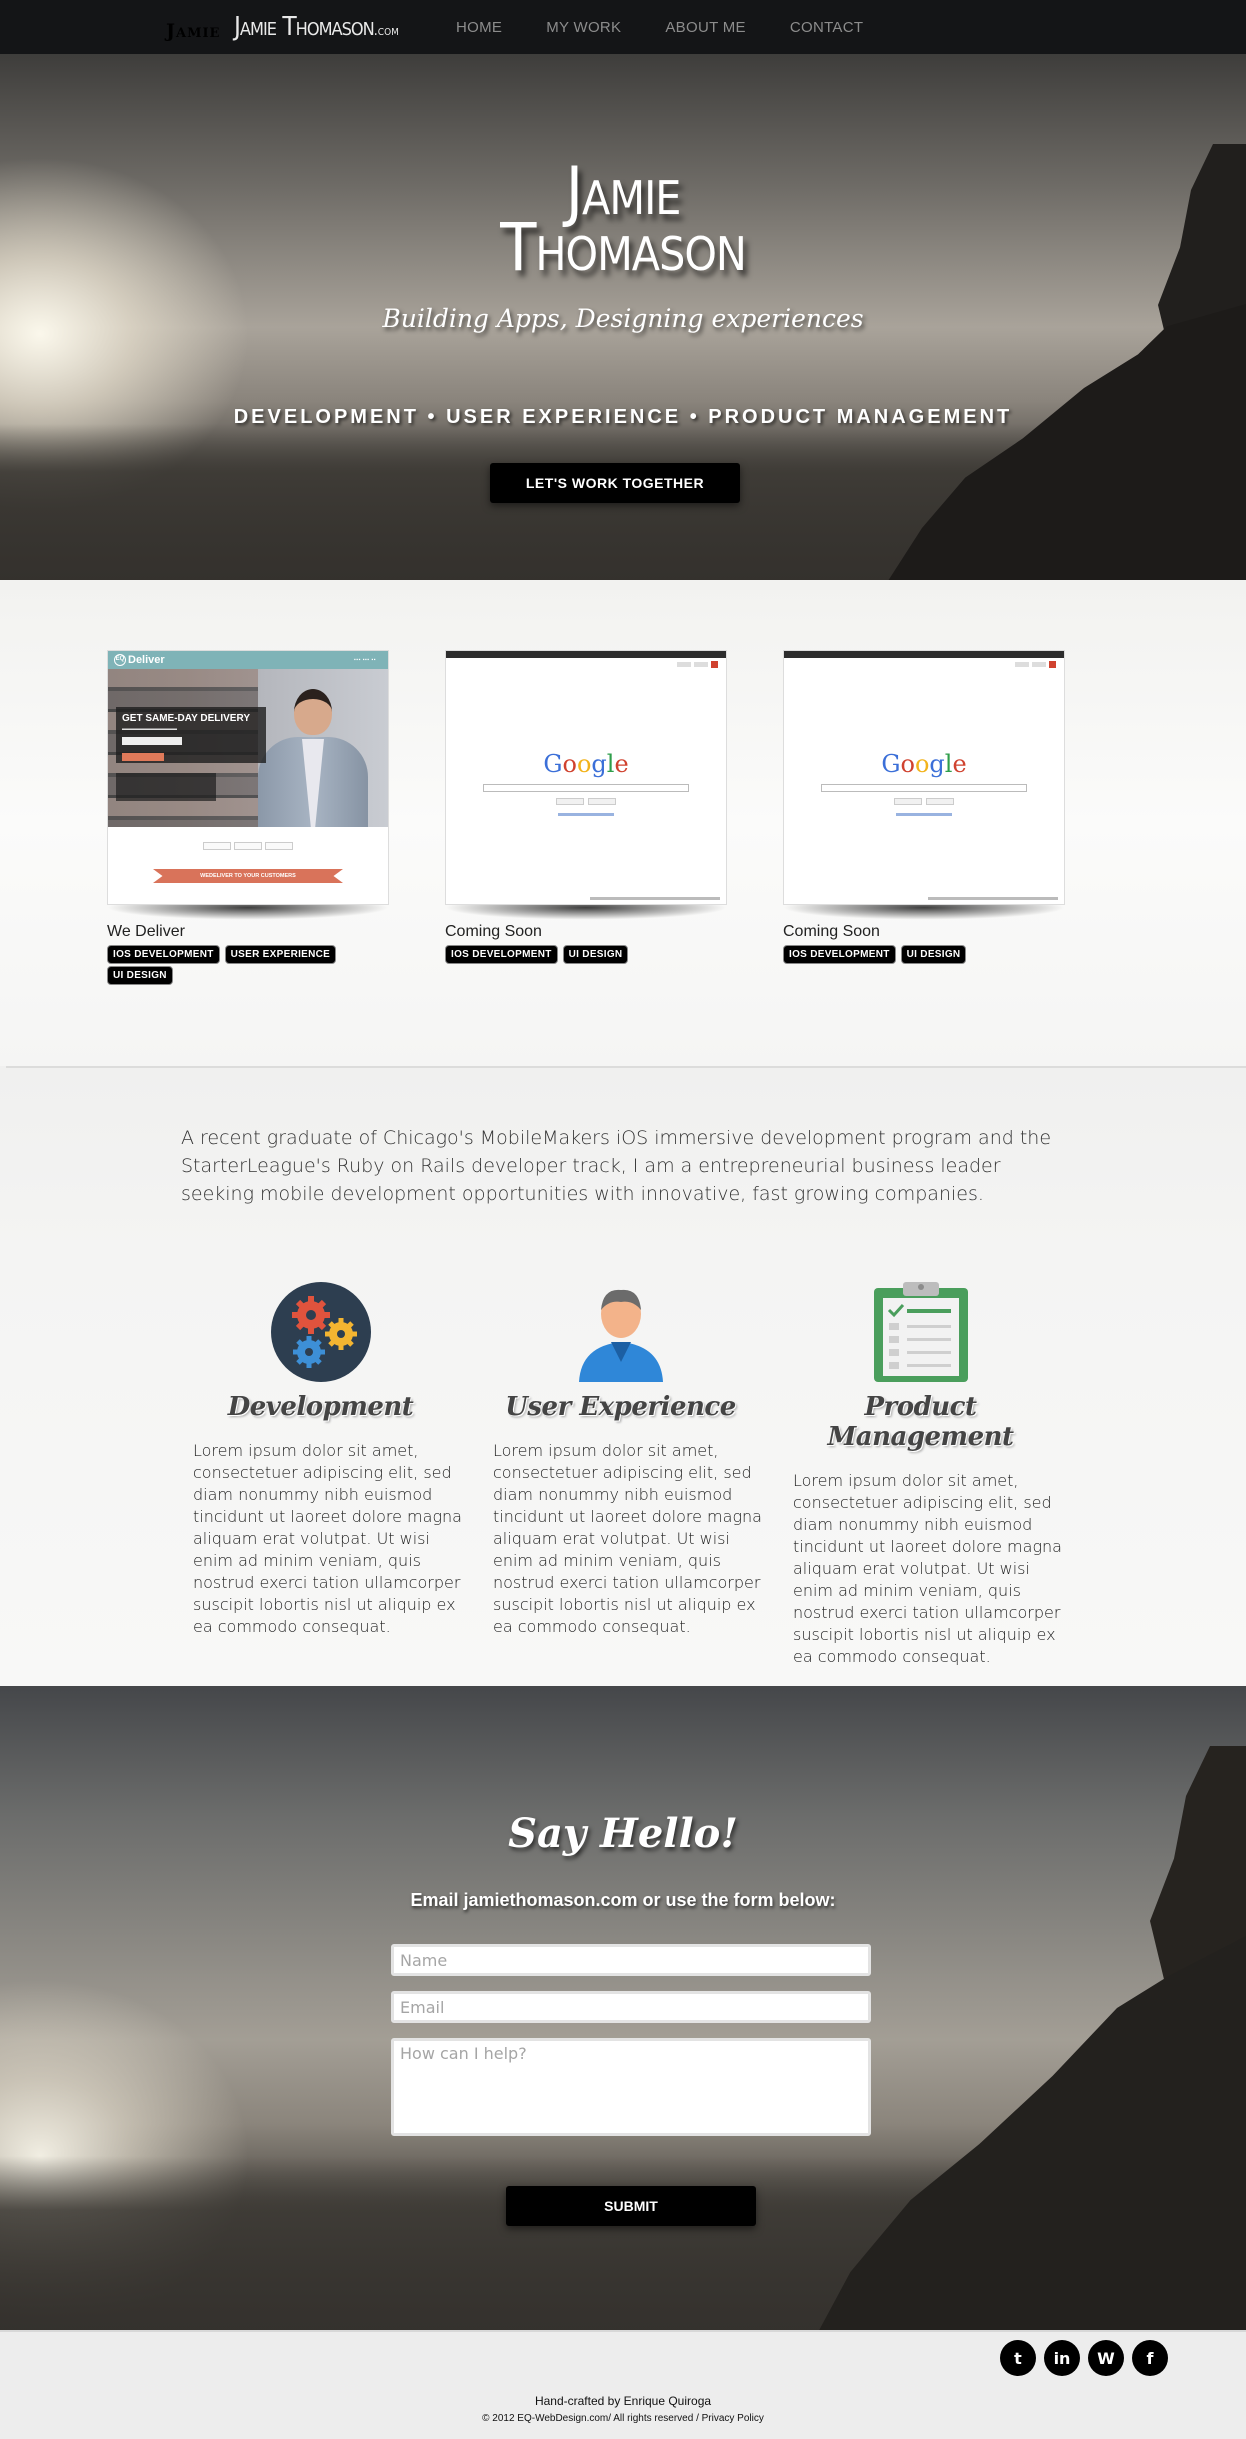  Describe the element at coordinates (631, 1960) in the screenshot. I see `name-field` at that location.